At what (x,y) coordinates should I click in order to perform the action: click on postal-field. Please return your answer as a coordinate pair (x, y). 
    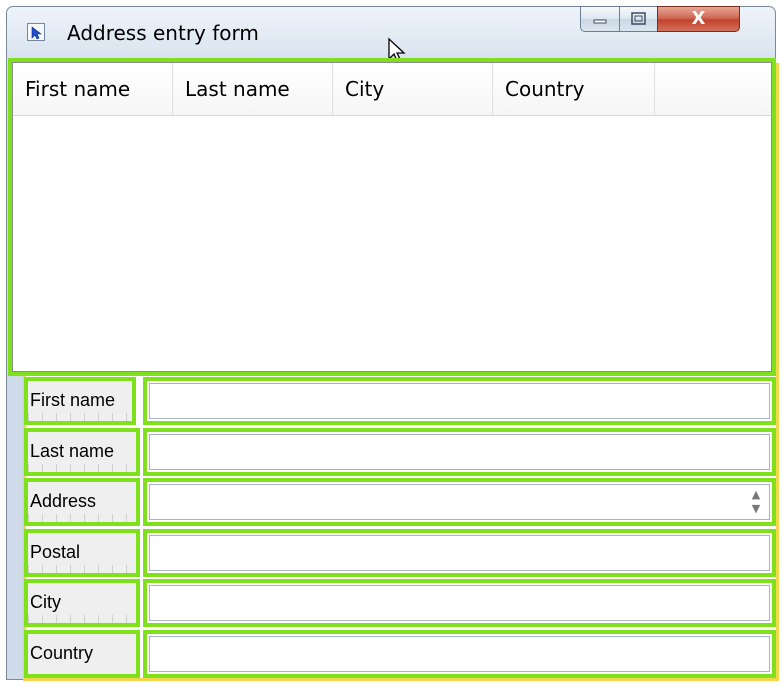
    Looking at the image, I should click on (459, 553).